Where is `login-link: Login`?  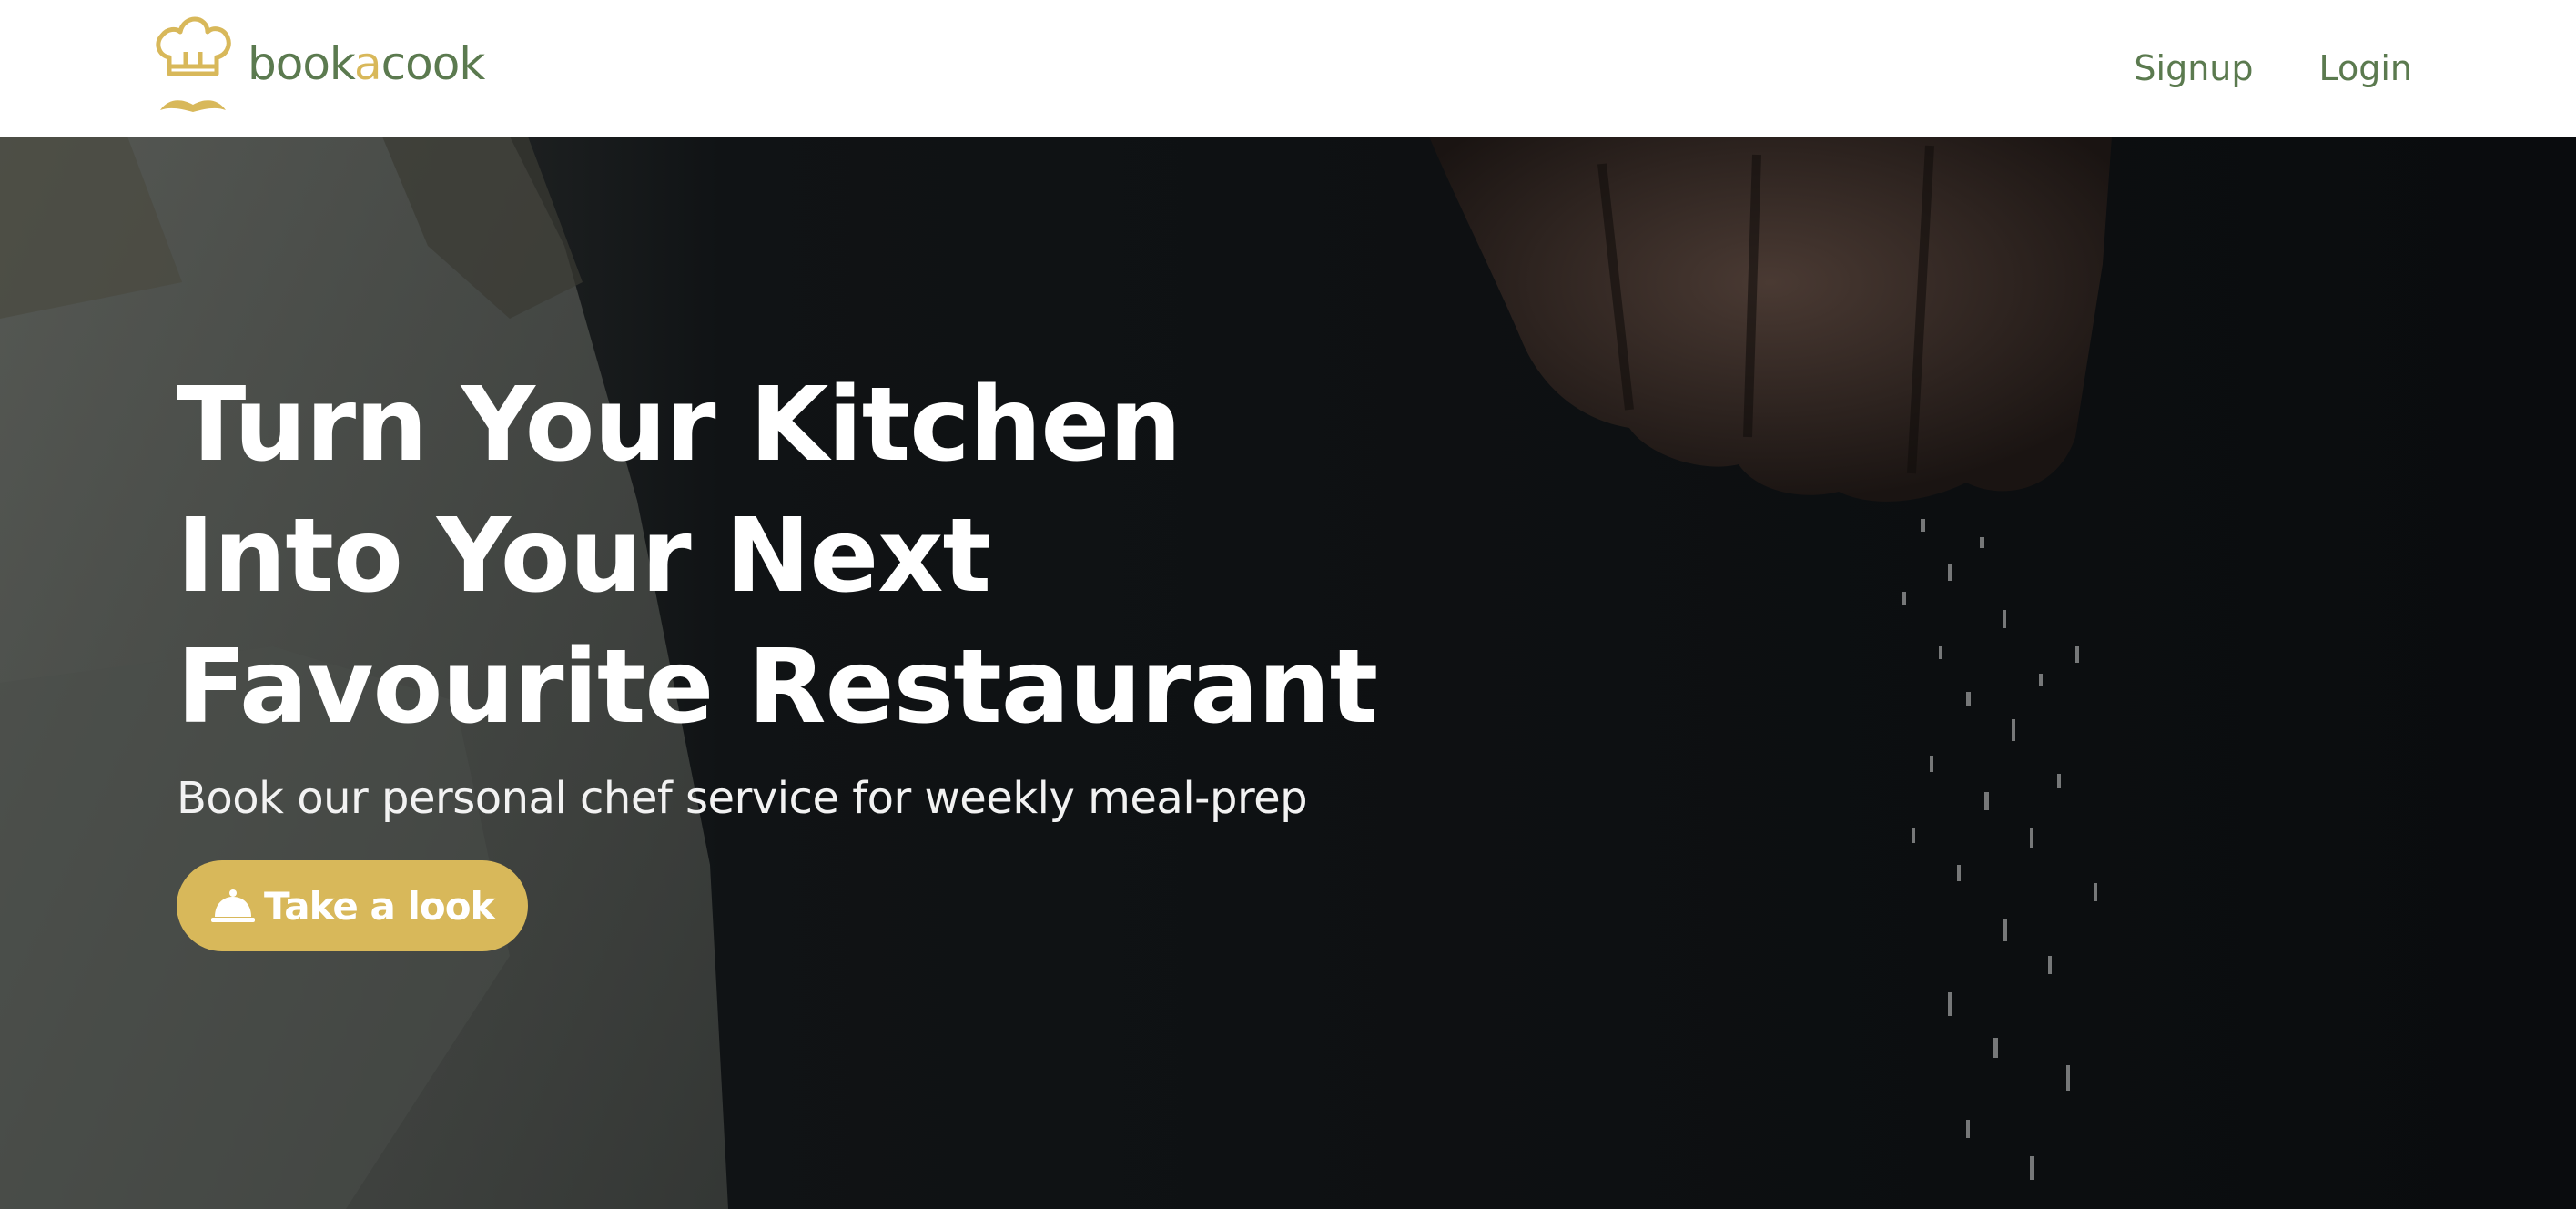 login-link: Login is located at coordinates (2365, 68).